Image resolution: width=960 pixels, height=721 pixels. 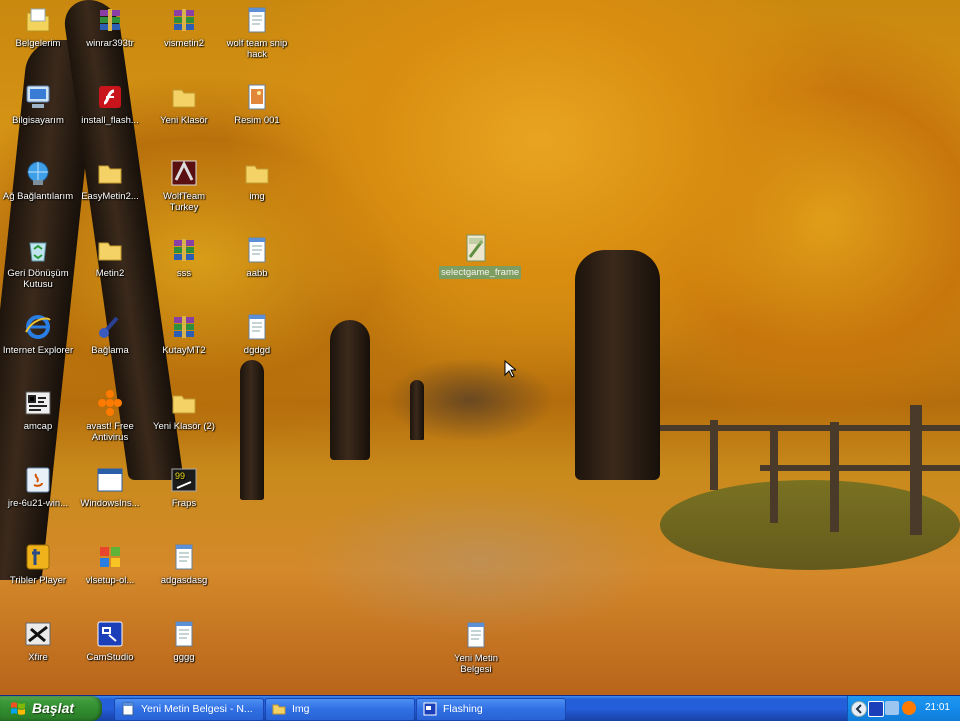 I want to click on recycle-bin-icon, so click(x=38, y=252).